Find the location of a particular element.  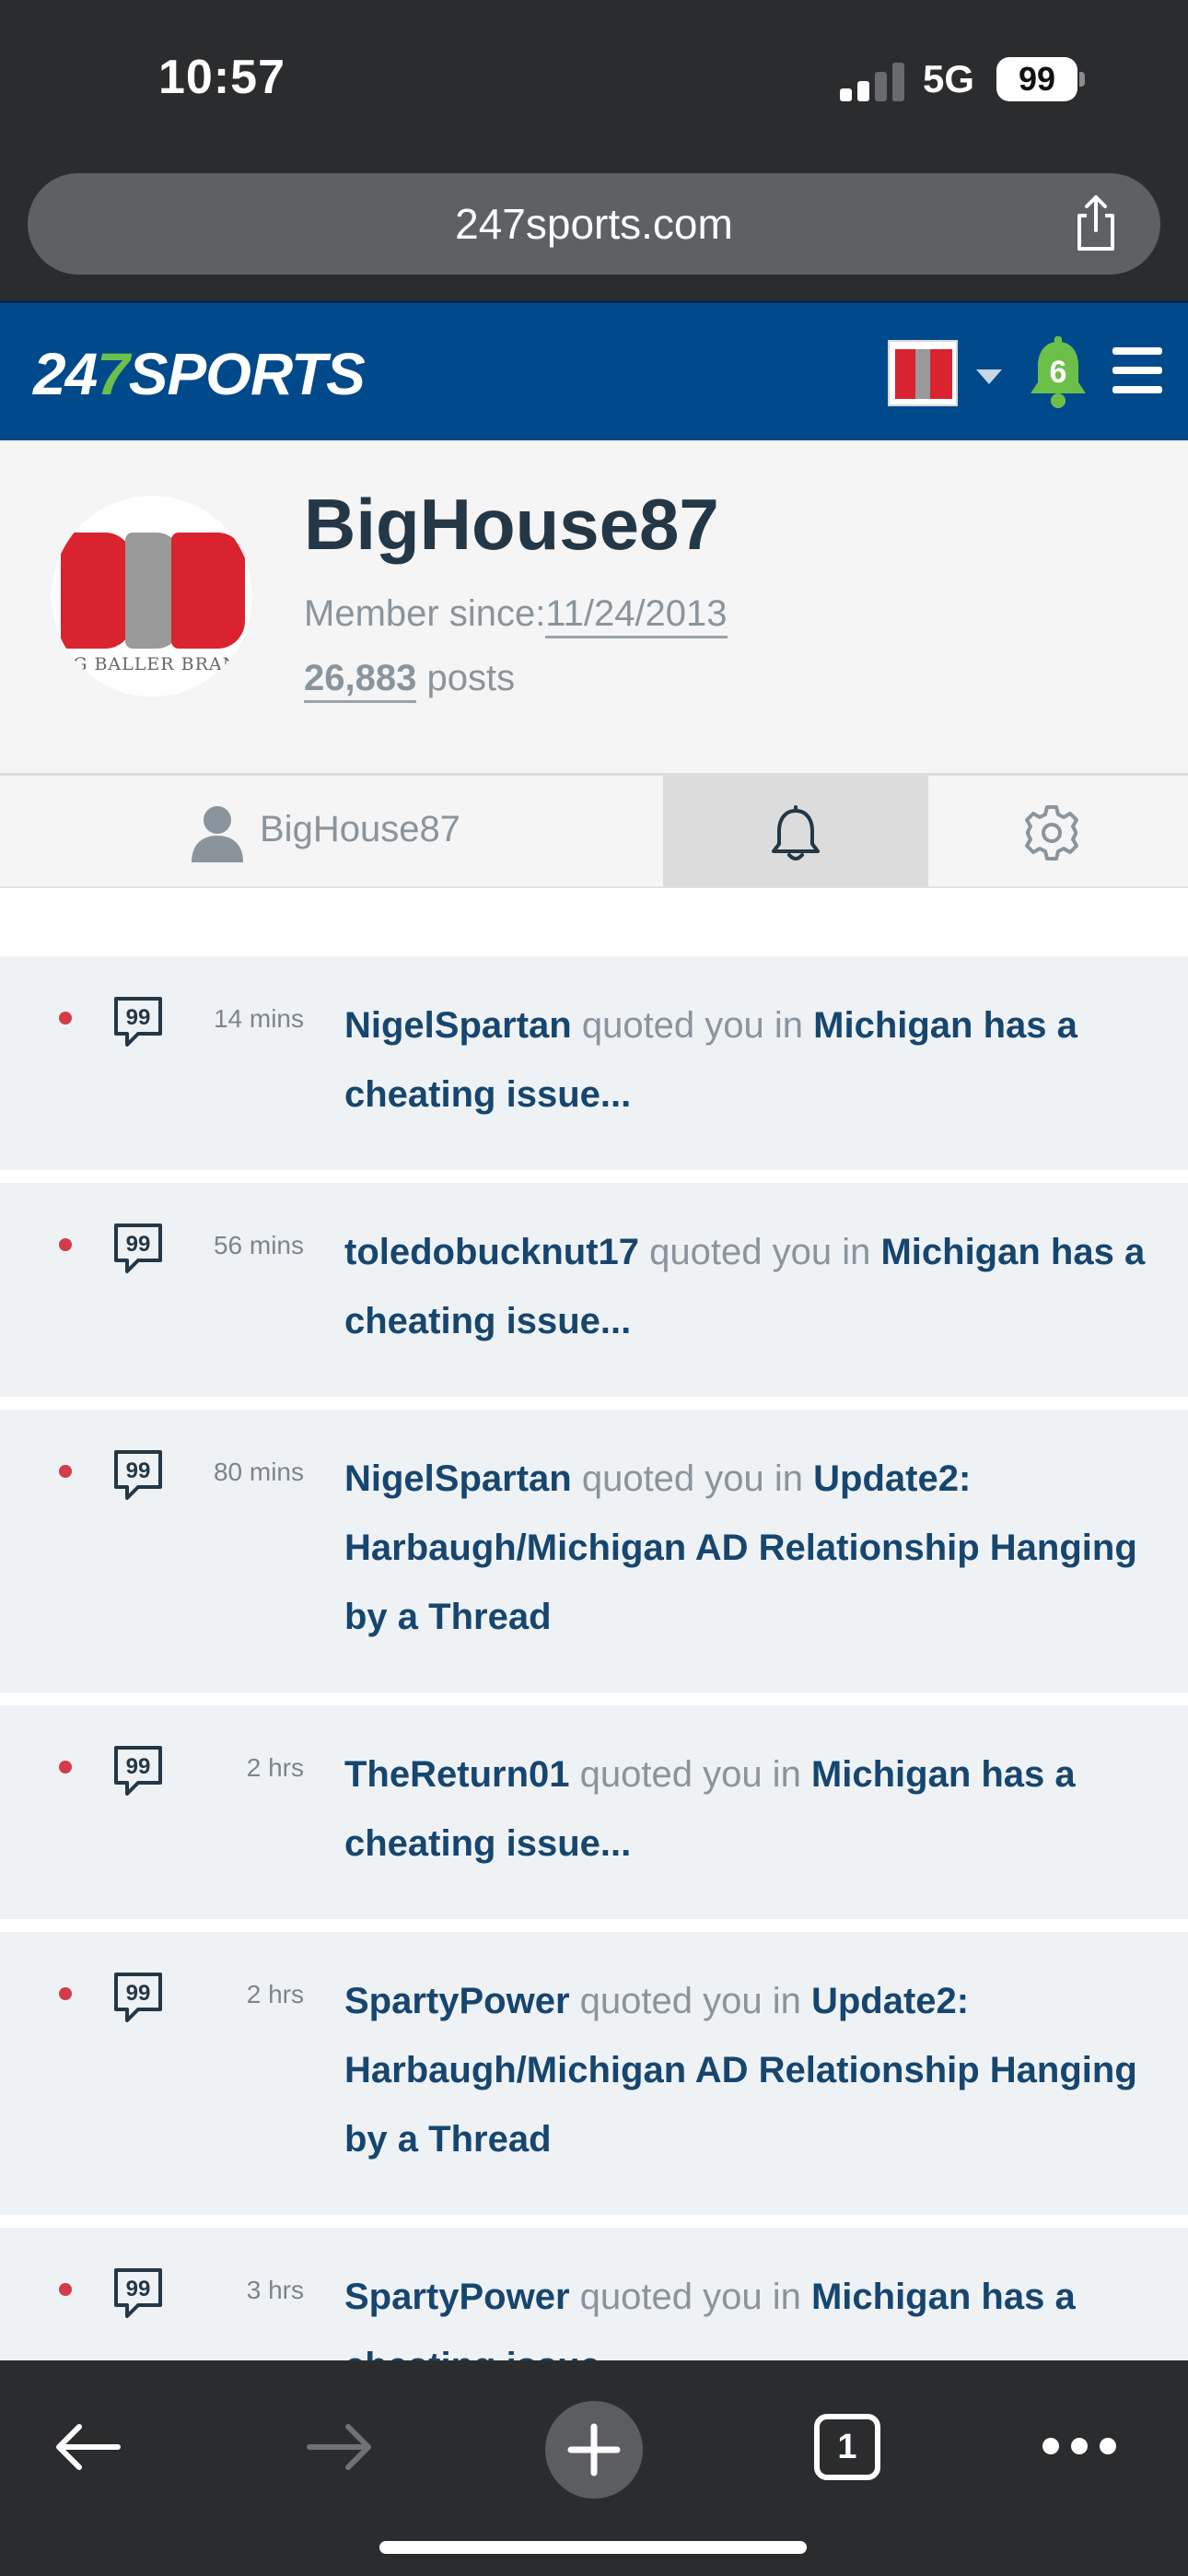

profile-username: BigHouse87 is located at coordinates (511, 524).